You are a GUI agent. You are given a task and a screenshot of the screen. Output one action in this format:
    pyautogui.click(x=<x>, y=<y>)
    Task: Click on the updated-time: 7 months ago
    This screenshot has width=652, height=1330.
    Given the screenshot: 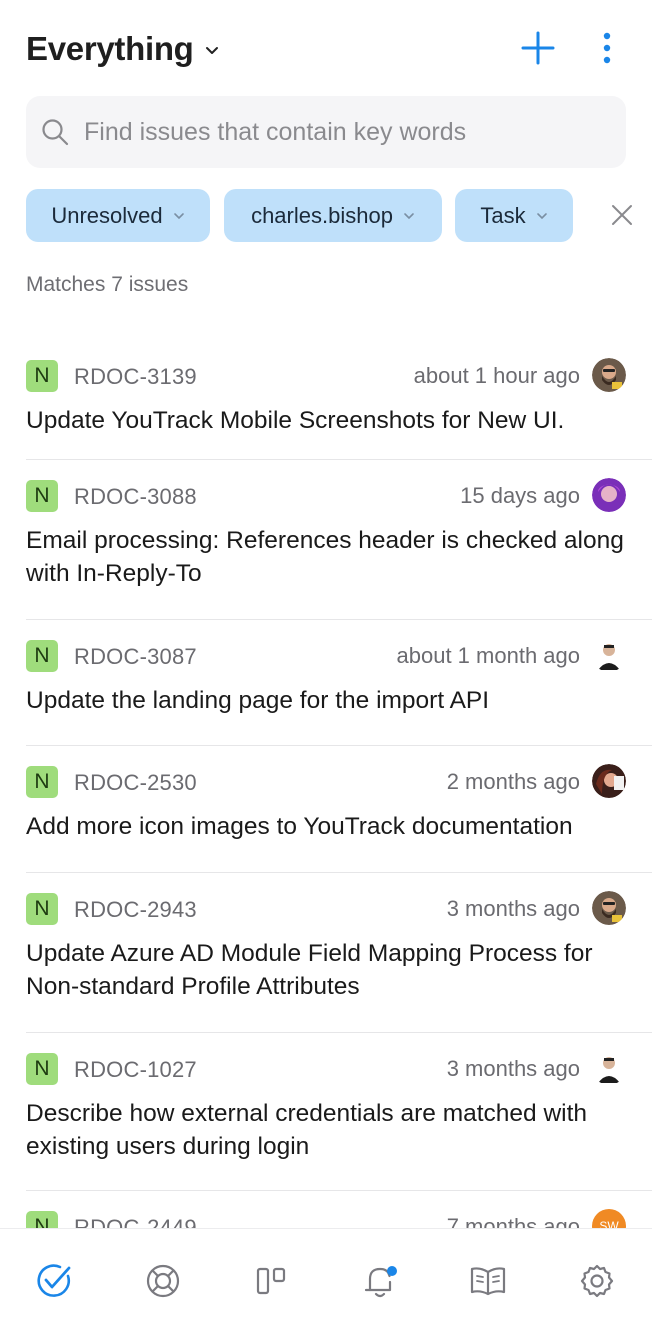 What is the action you would take?
    pyautogui.click(x=513, y=1221)
    